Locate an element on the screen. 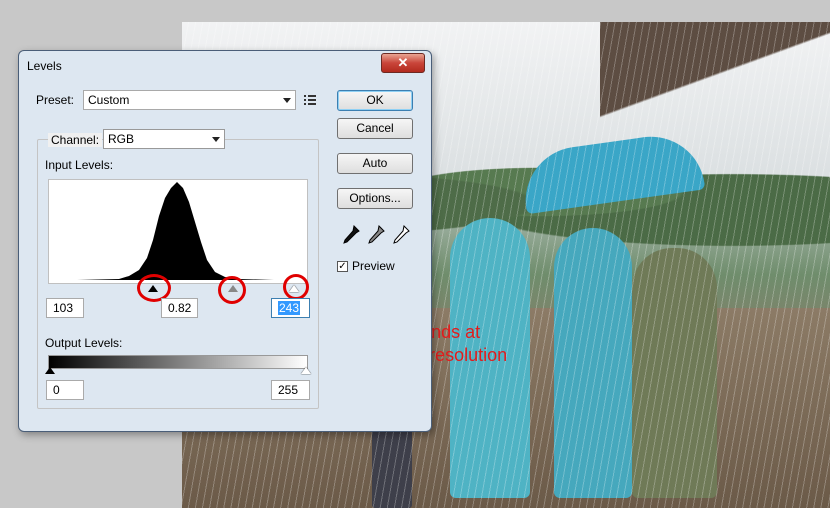  dialog-title: Levels is located at coordinates (44, 66).